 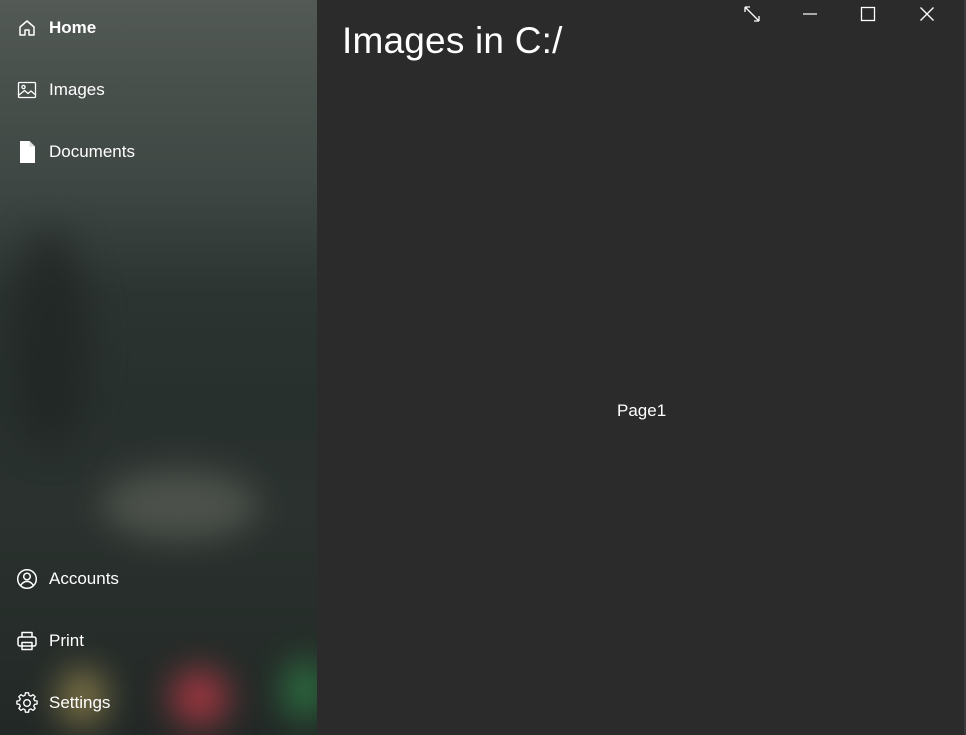 I want to click on page-content-text: Page1, so click(x=642, y=410).